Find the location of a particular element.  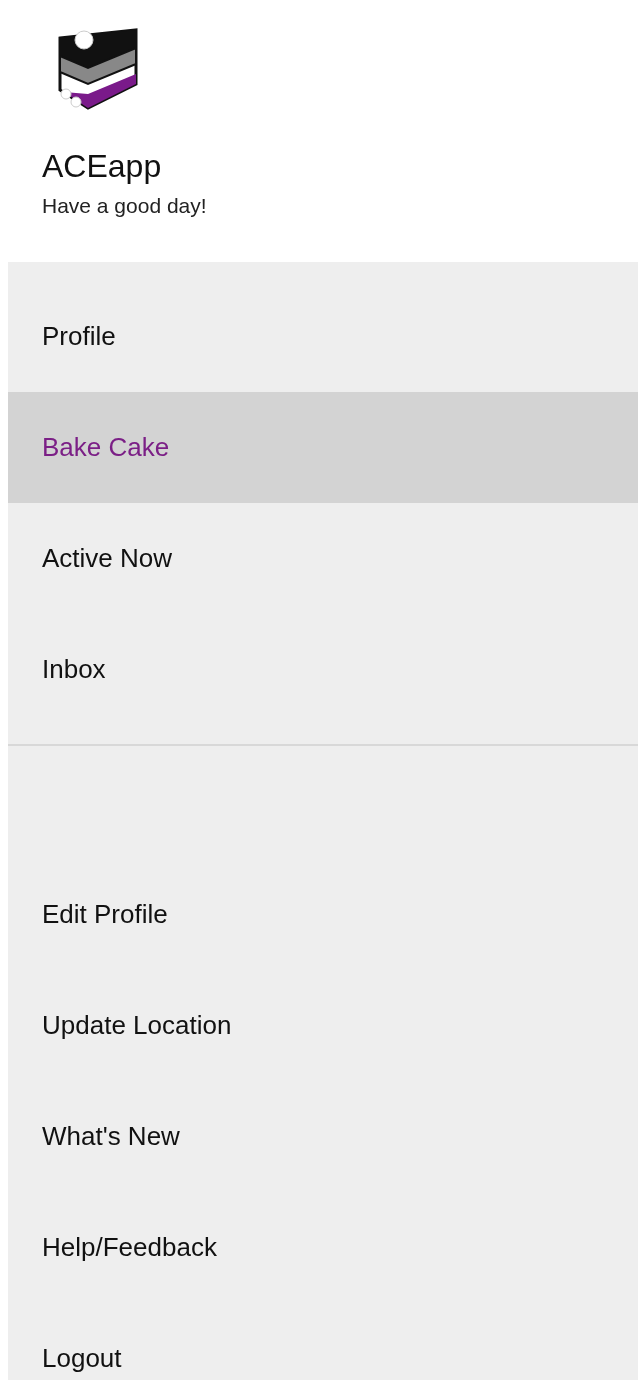

menu-item: Logout is located at coordinates (323, 1341).